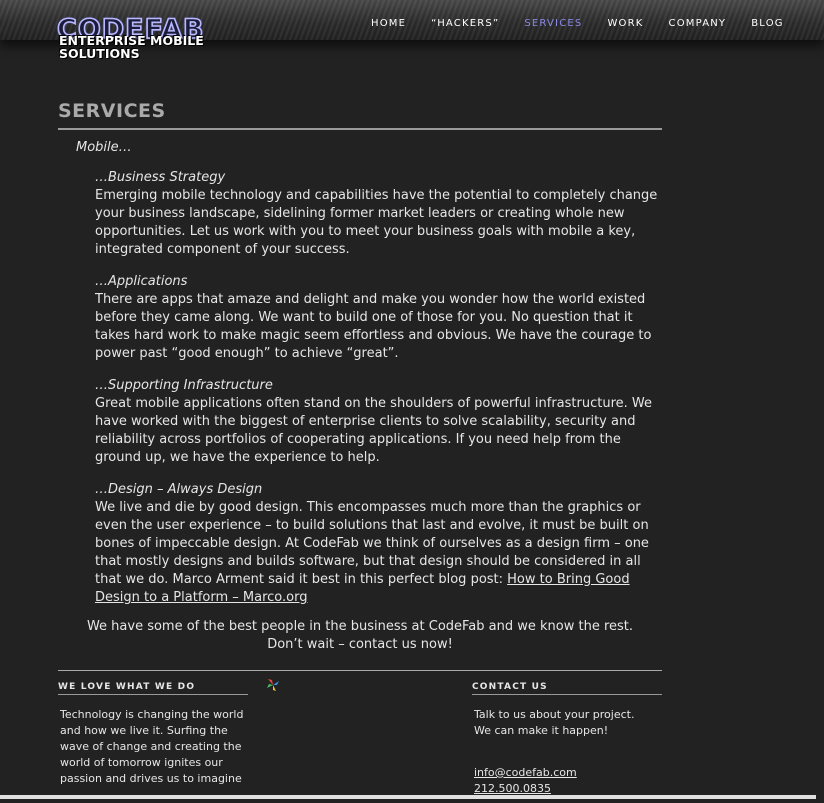  What do you see at coordinates (179, 489) in the screenshot?
I see `service-heading: …Design – Always Design` at bounding box center [179, 489].